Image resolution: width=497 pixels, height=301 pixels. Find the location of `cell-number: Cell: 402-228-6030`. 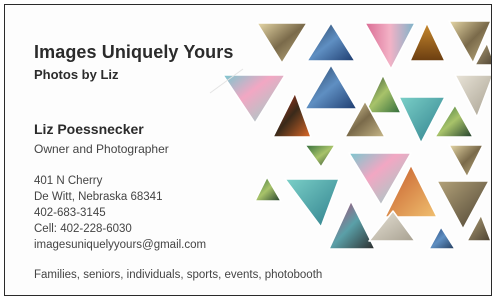

cell-number: Cell: 402-228-6030 is located at coordinates (83, 229).